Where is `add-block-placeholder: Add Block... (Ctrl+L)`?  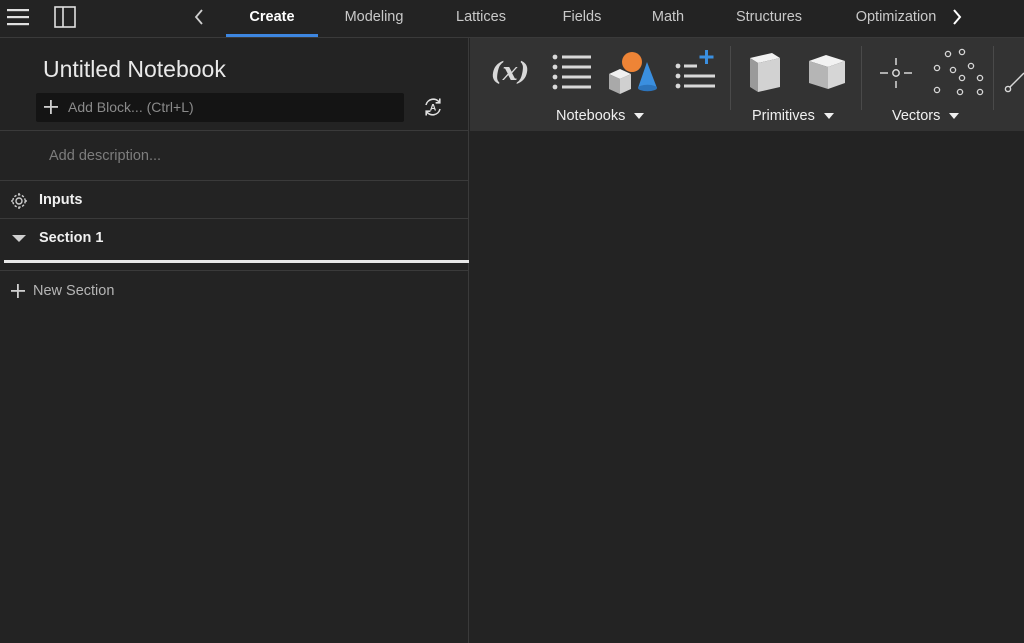
add-block-placeholder: Add Block... (Ctrl+L) is located at coordinates (131, 107).